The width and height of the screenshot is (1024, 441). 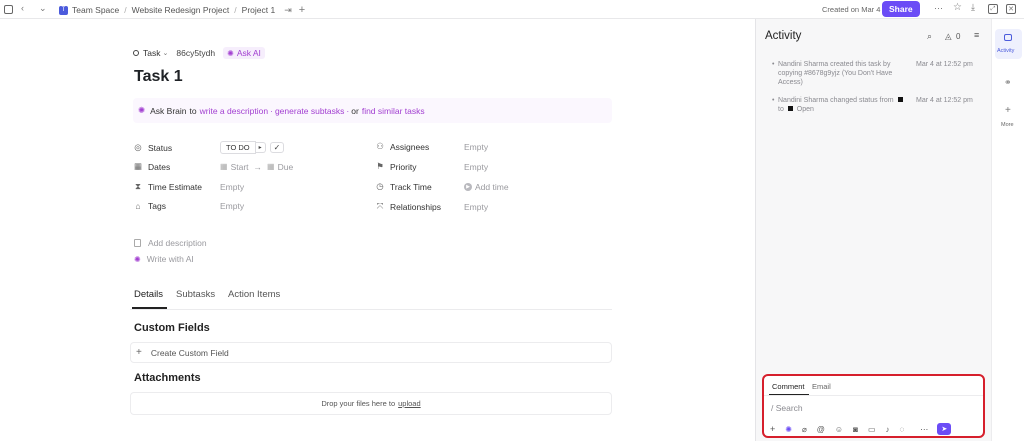 What do you see at coordinates (260, 147) in the screenshot?
I see `status-next-icon: ▸` at bounding box center [260, 147].